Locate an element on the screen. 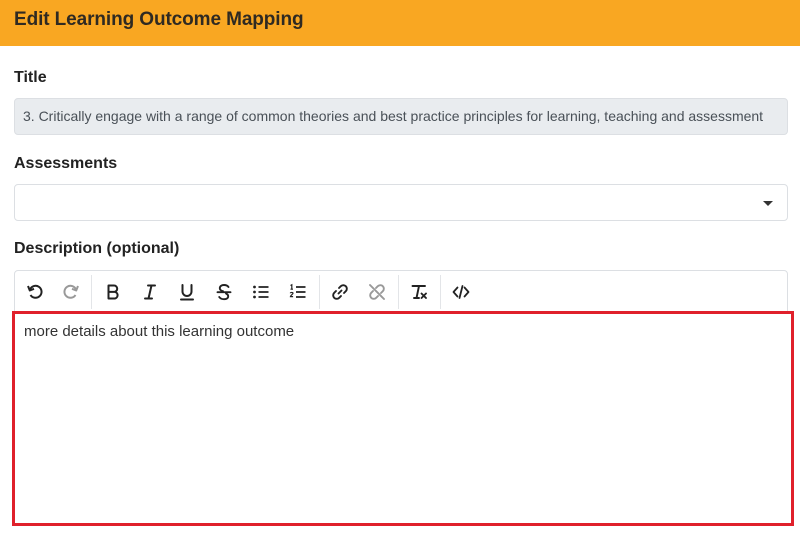  caret-down-icon is located at coordinates (768, 203).